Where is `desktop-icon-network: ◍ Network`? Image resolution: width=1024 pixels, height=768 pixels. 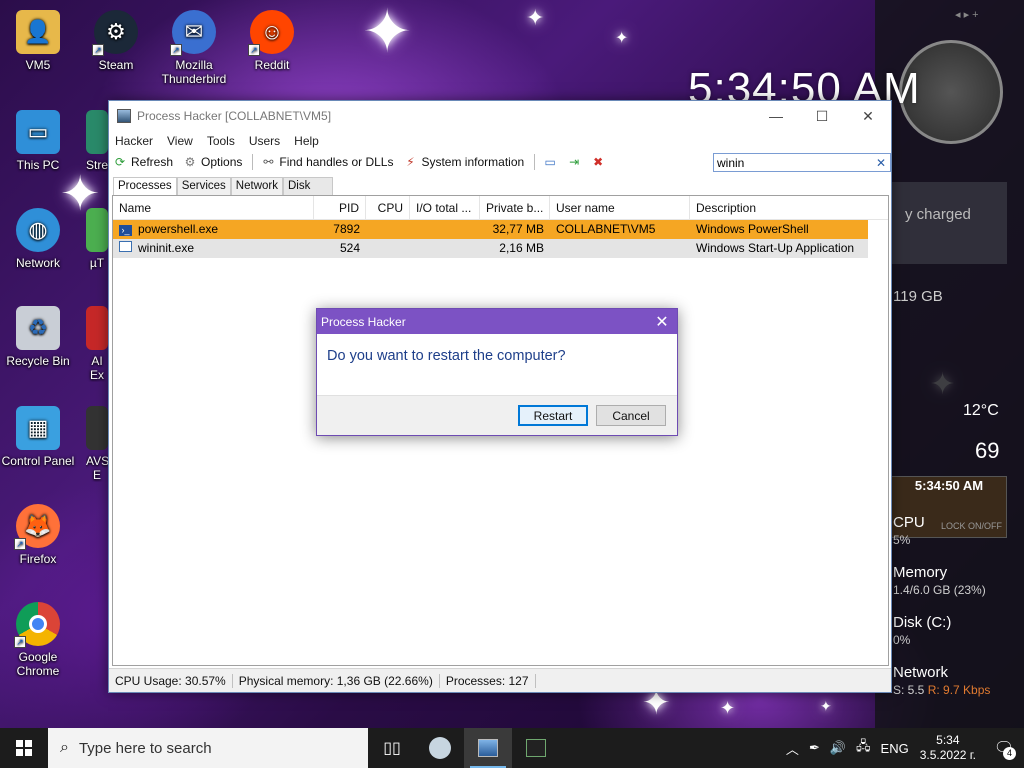
desktop-icon-network: ◍ Network is located at coordinates (38, 239).